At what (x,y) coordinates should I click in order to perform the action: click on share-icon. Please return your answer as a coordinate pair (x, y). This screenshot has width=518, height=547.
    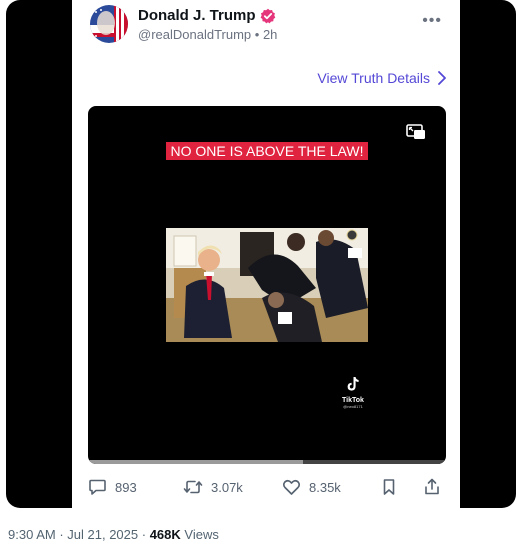
    Looking at the image, I should click on (432, 486).